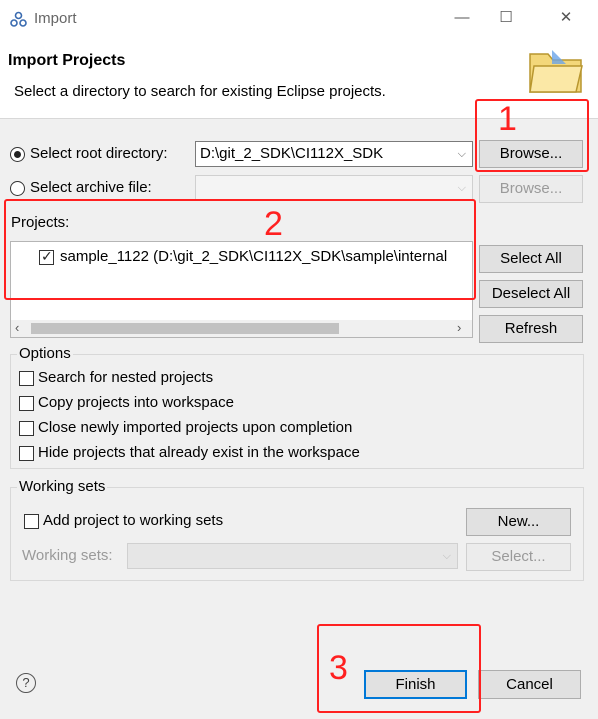 Image resolution: width=598 pixels, height=719 pixels. I want to click on copy-projects-checkbox, so click(26, 403).